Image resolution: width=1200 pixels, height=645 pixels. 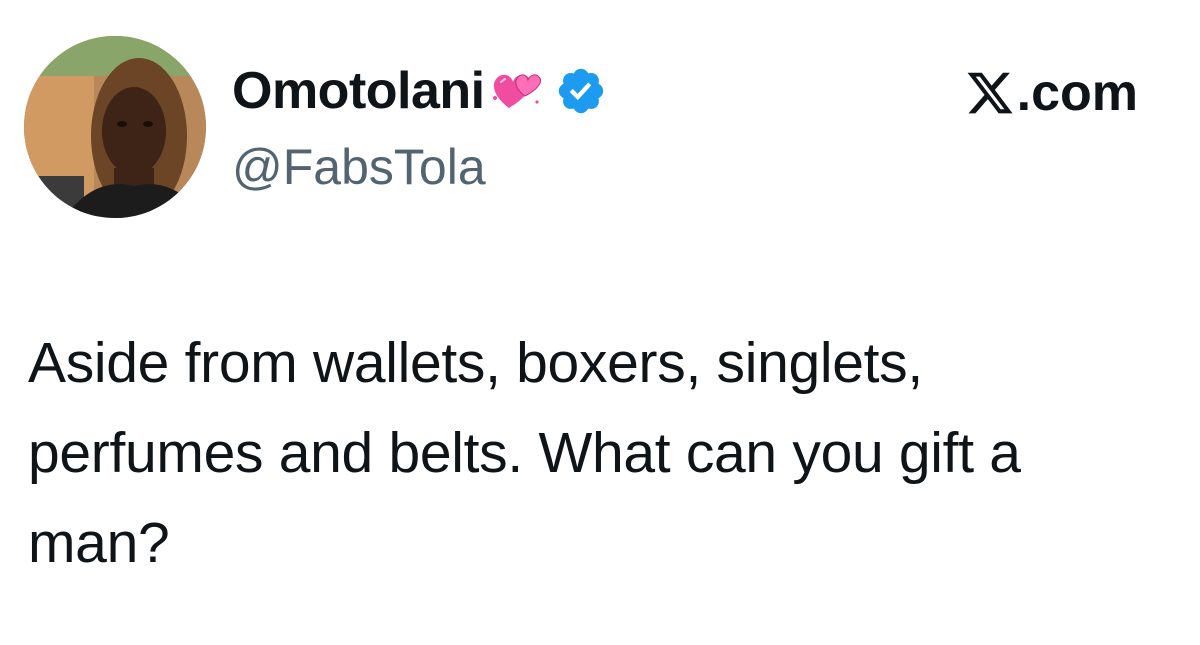 What do you see at coordinates (524, 453) in the screenshot?
I see `tweet-text-line: perfumes and belts. What can you gift a` at bounding box center [524, 453].